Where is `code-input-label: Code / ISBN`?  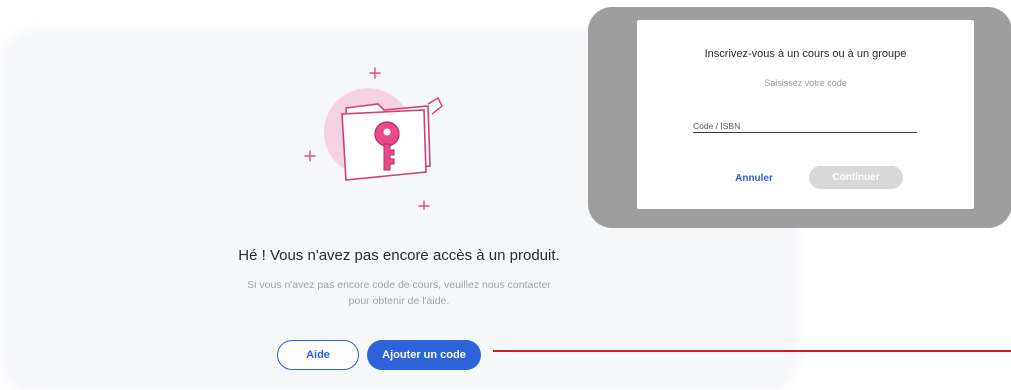 code-input-label: Code / ISBN is located at coordinates (716, 126).